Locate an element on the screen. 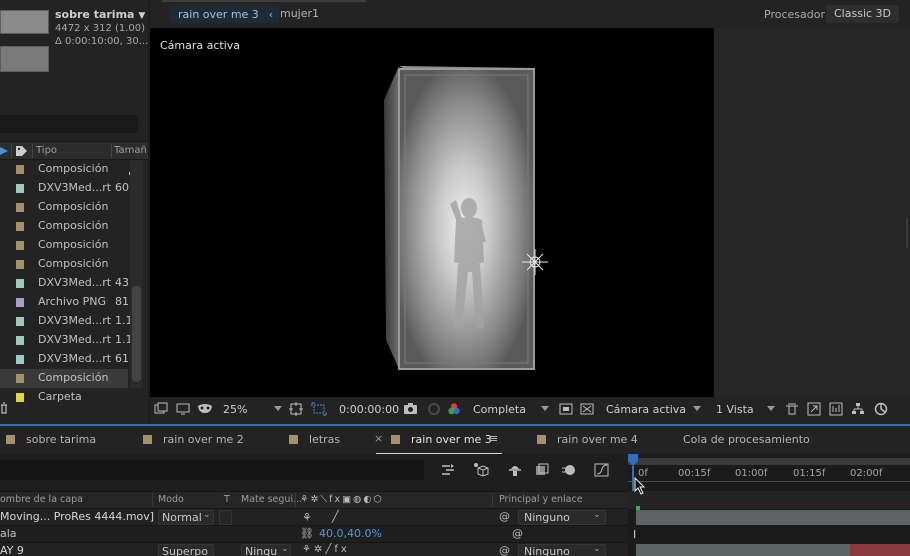  composition-mini-flowchart-icon is located at coordinates (449, 470).